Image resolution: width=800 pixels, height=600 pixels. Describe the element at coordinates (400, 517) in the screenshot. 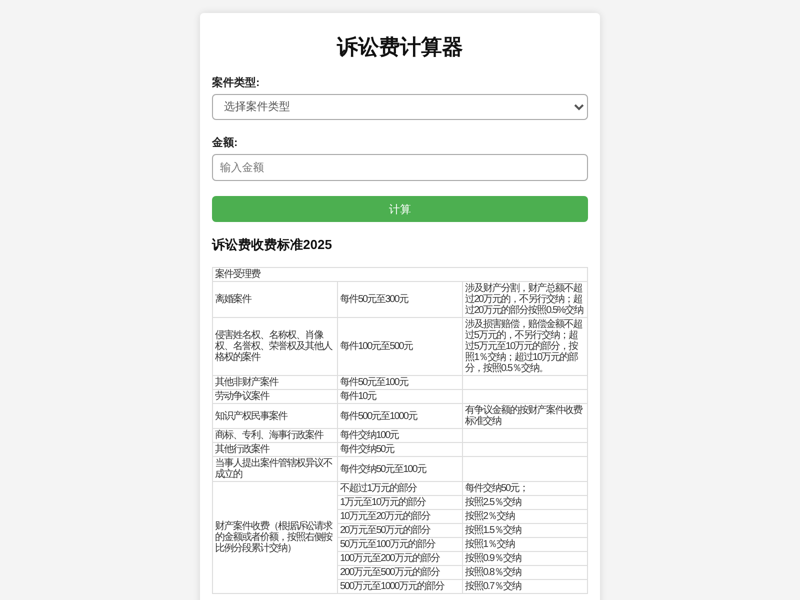

I see `table-cell: 10万元至20万元的部分` at that location.